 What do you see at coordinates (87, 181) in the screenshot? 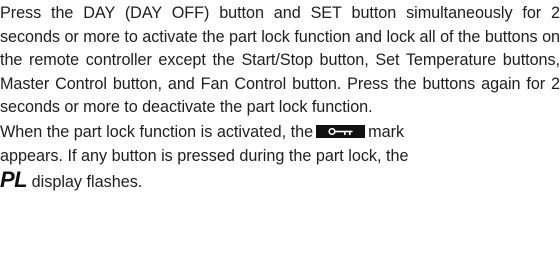
I see `flash-text-end: display flashes.` at bounding box center [87, 181].